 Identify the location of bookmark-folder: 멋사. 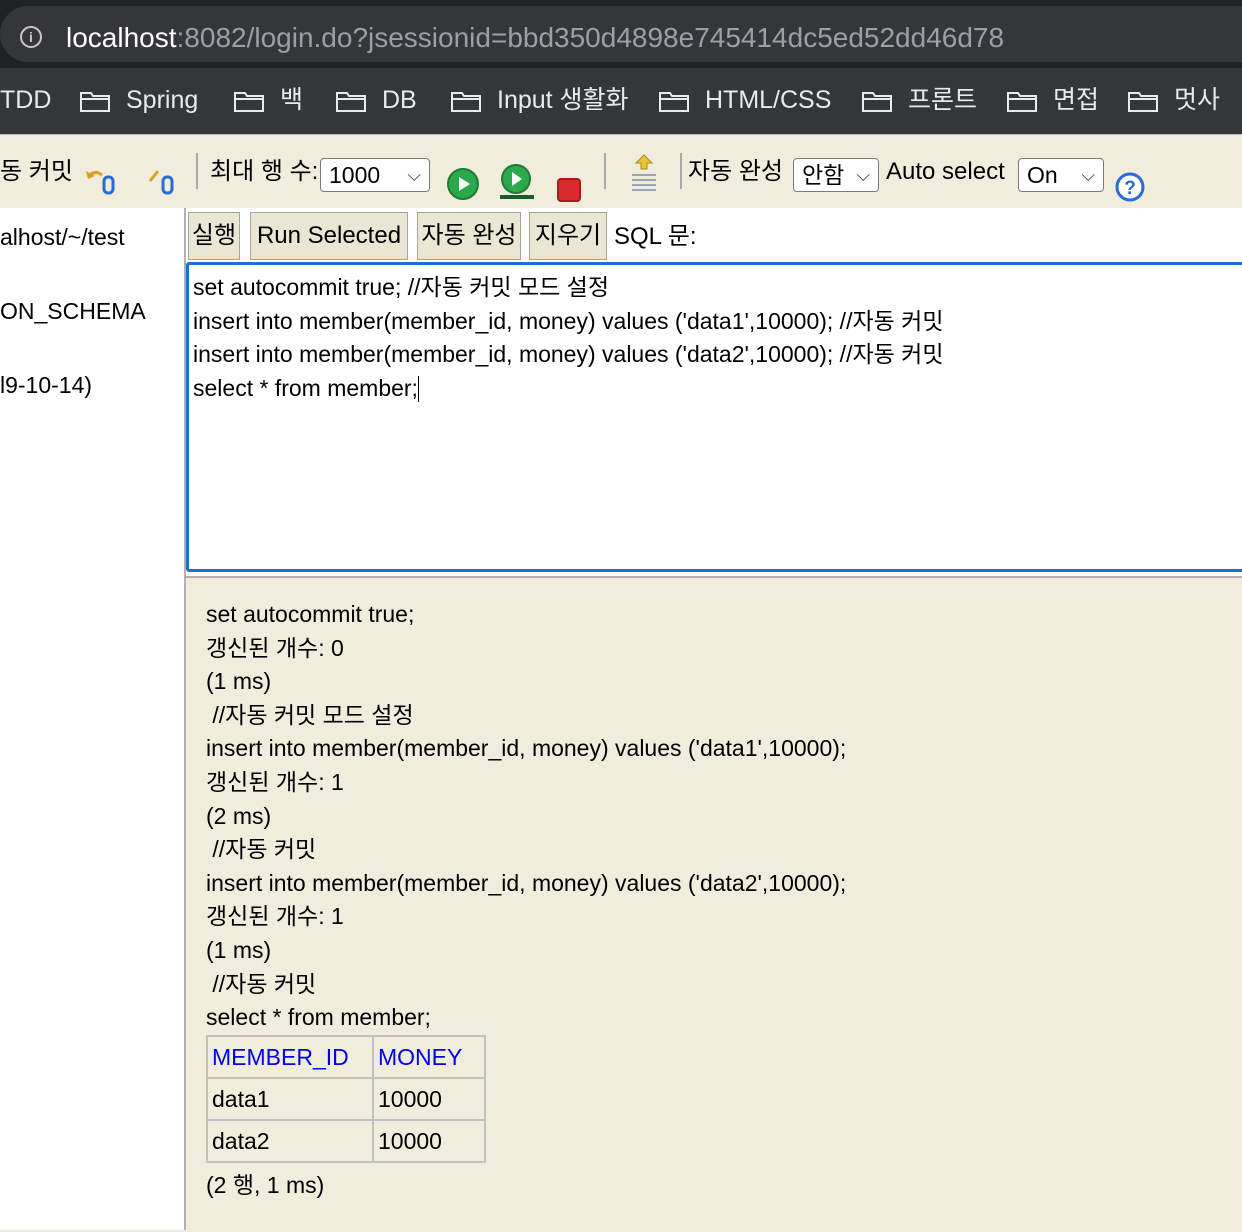
(1174, 100).